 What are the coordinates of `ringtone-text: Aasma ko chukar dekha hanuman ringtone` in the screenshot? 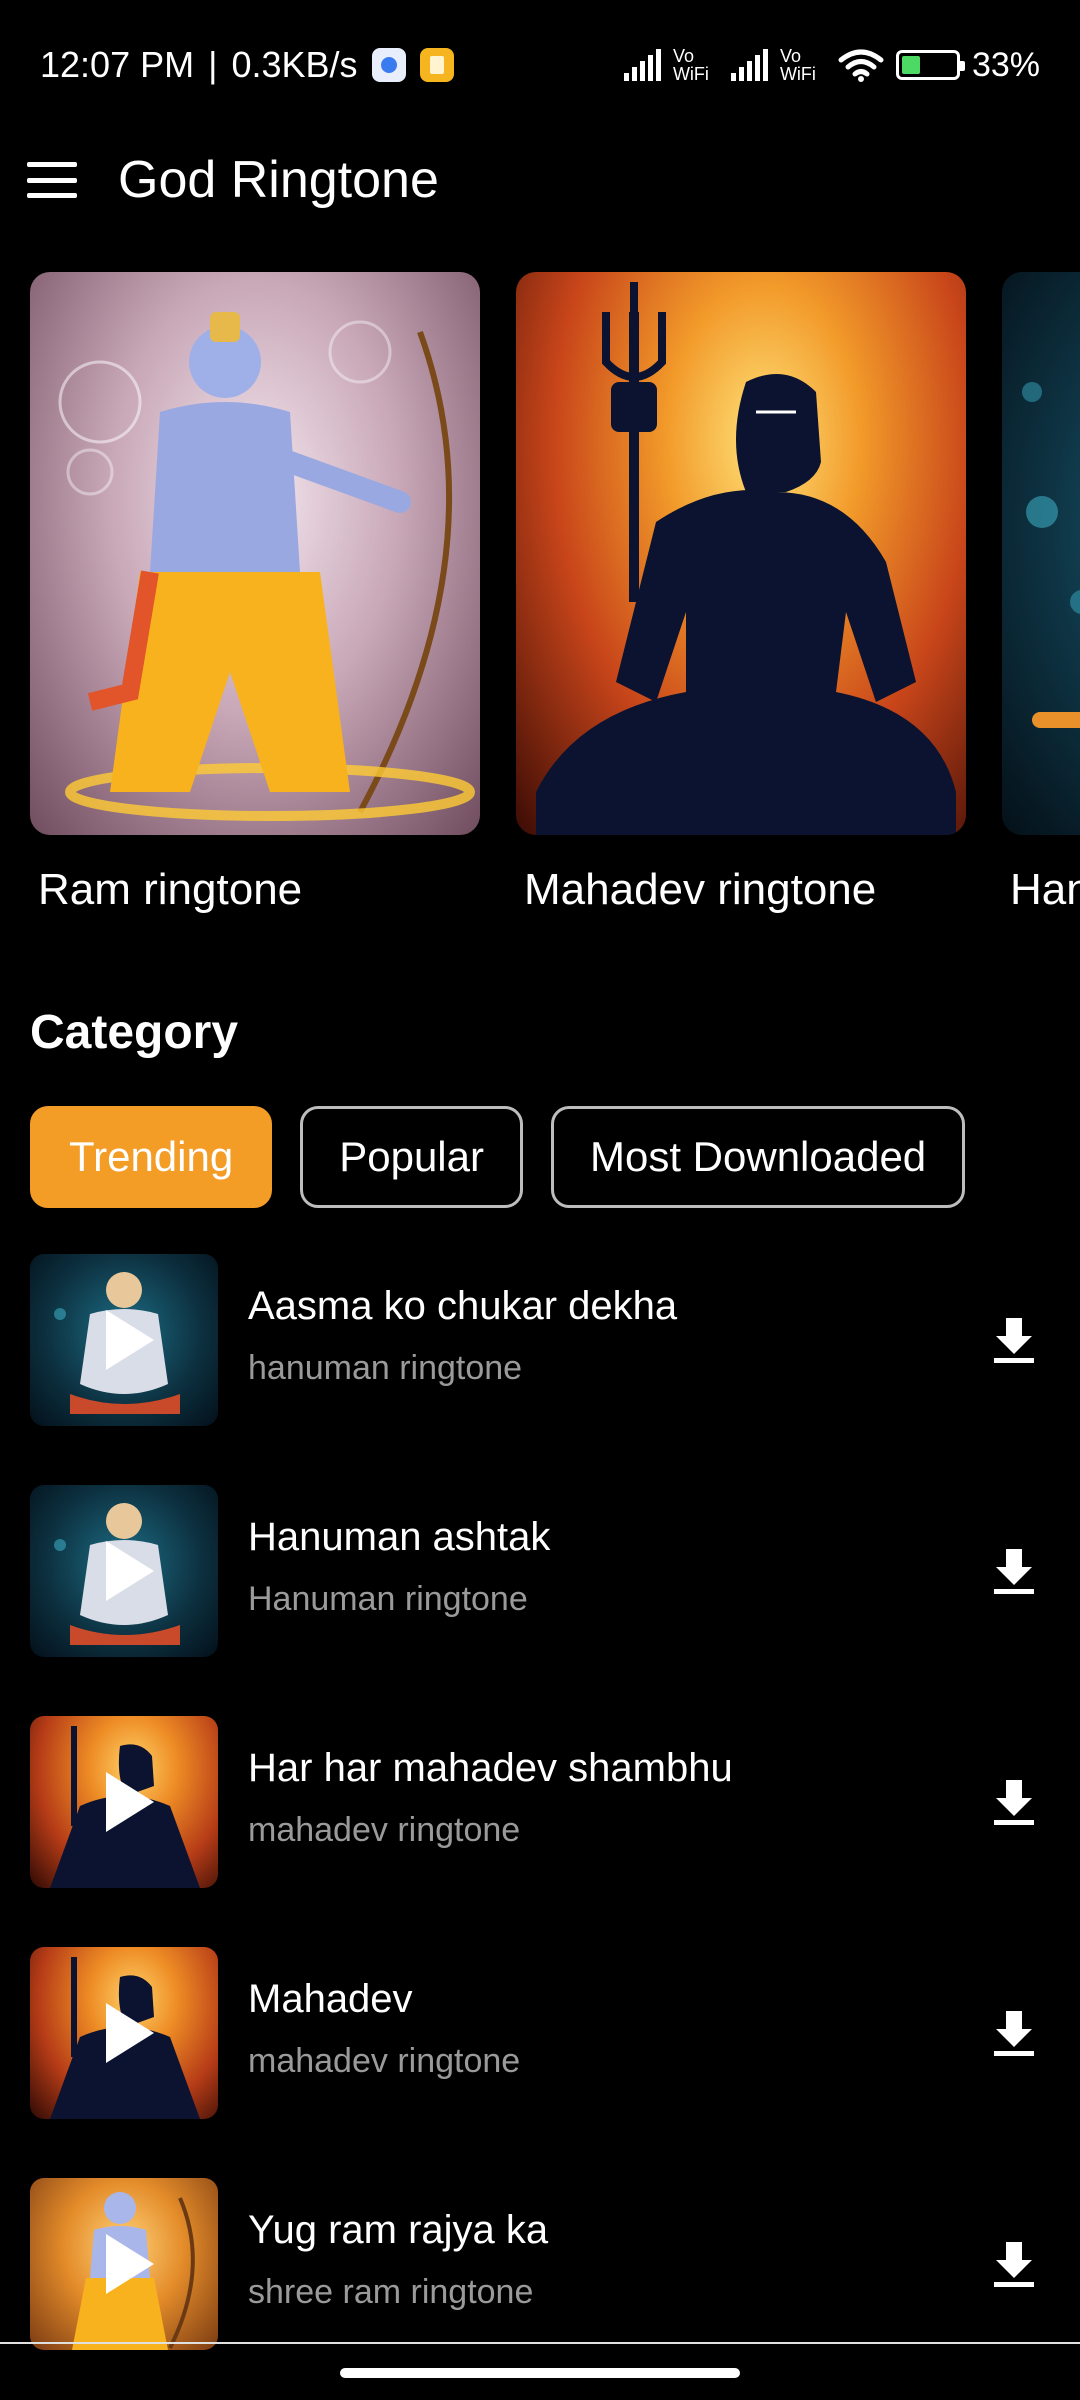 It's located at (462, 1336).